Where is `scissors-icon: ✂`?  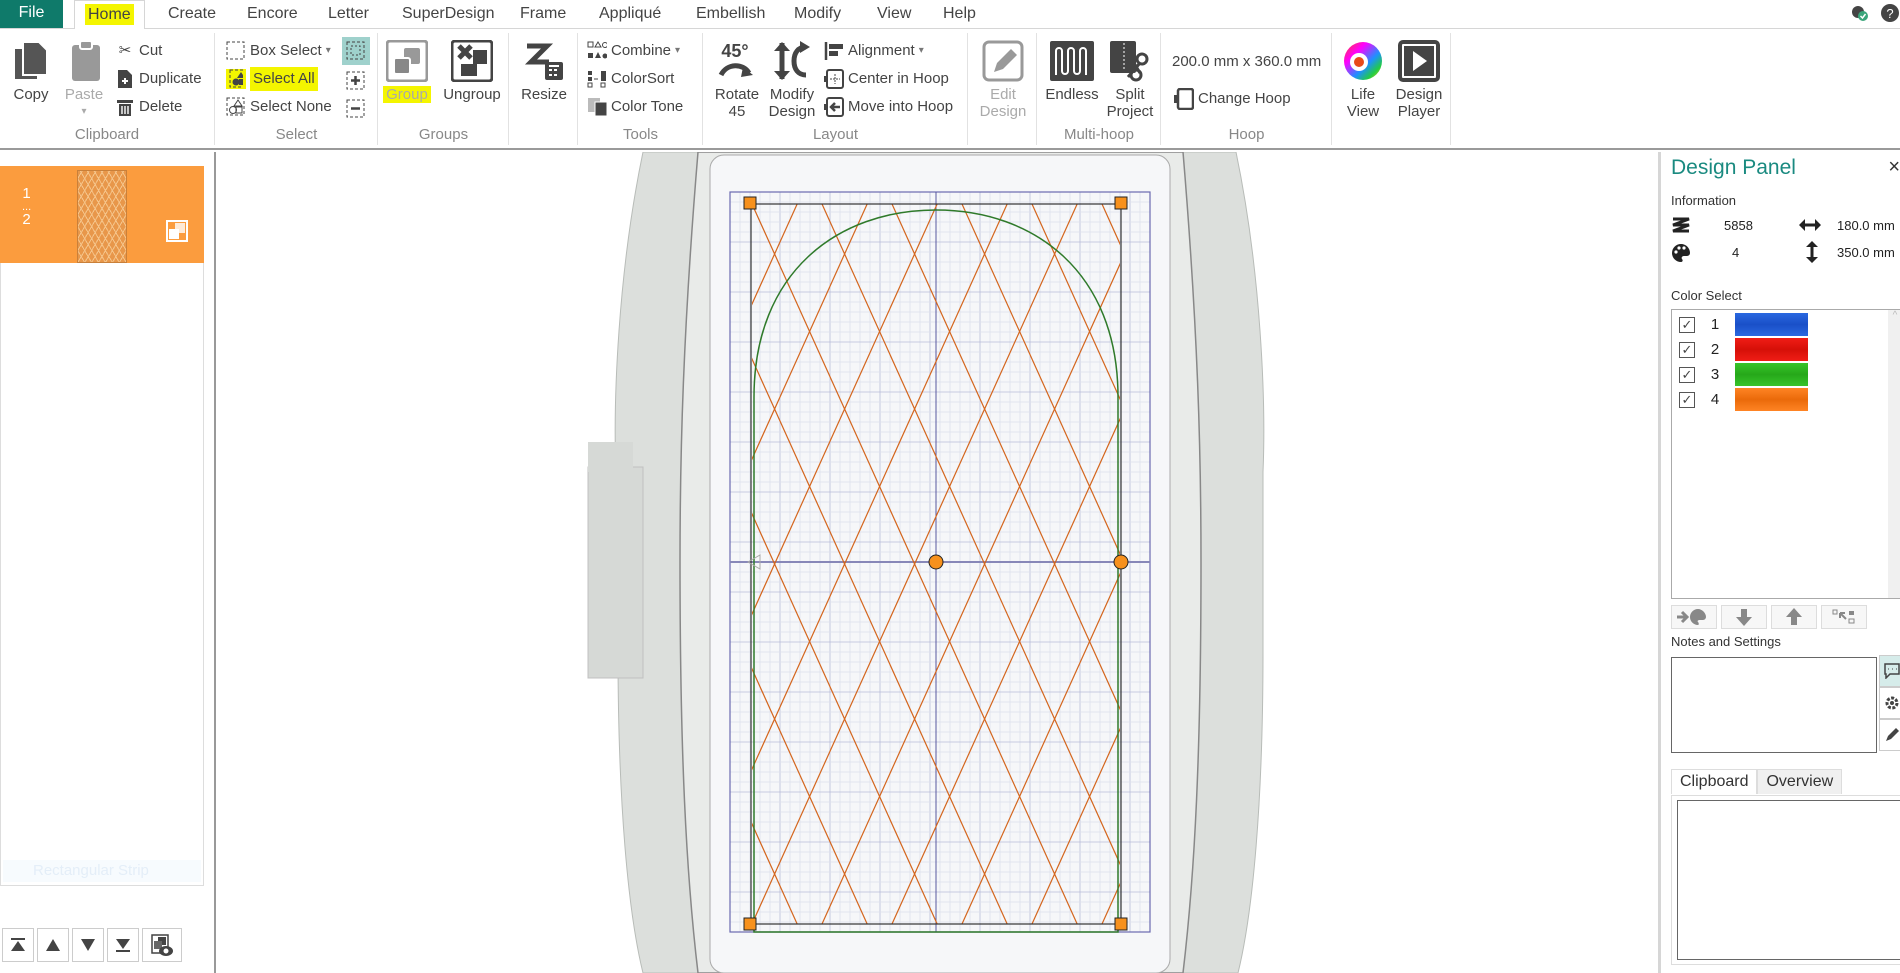
scissors-icon: ✂ is located at coordinates (125, 50).